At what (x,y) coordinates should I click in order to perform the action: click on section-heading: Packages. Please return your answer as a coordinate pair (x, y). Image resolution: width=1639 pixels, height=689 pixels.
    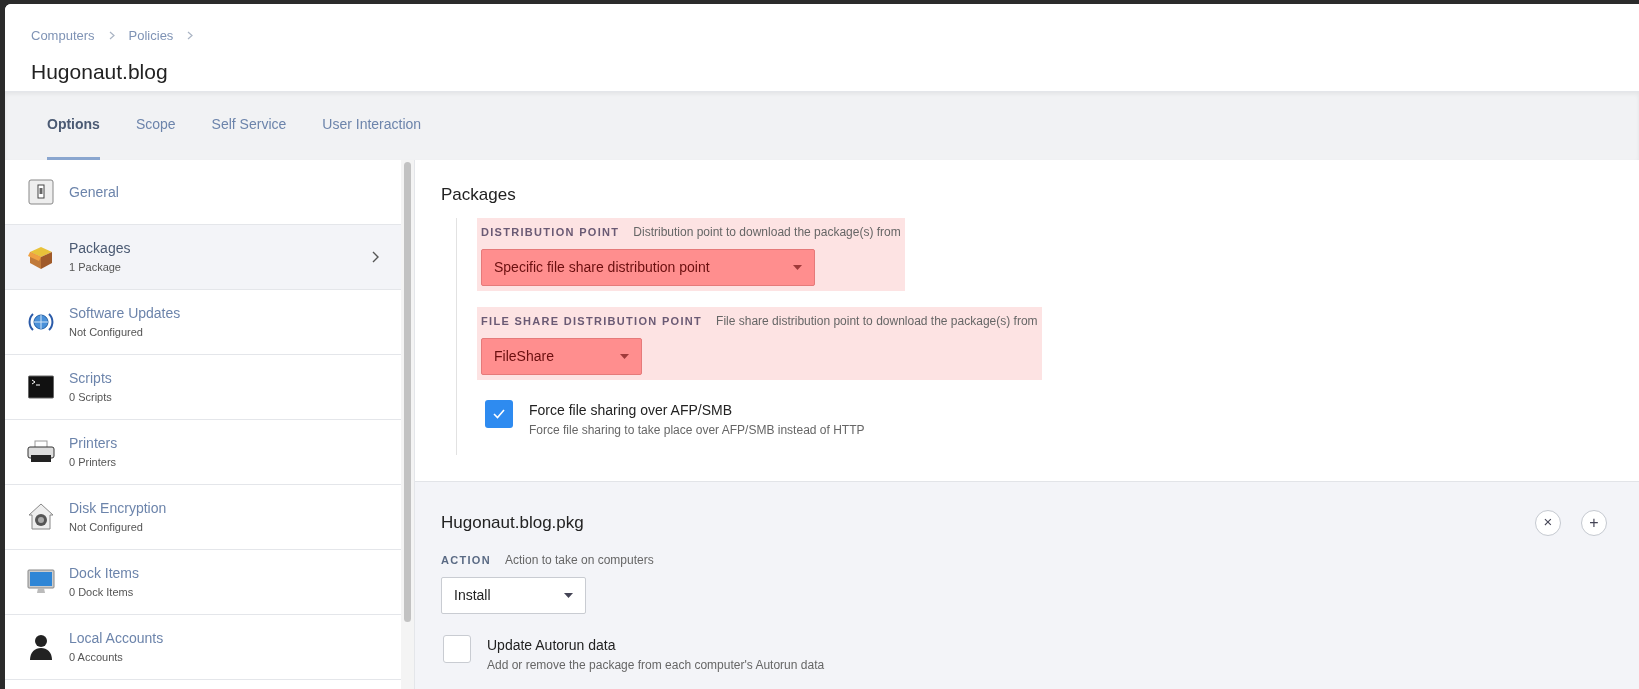
    Looking at the image, I should click on (479, 195).